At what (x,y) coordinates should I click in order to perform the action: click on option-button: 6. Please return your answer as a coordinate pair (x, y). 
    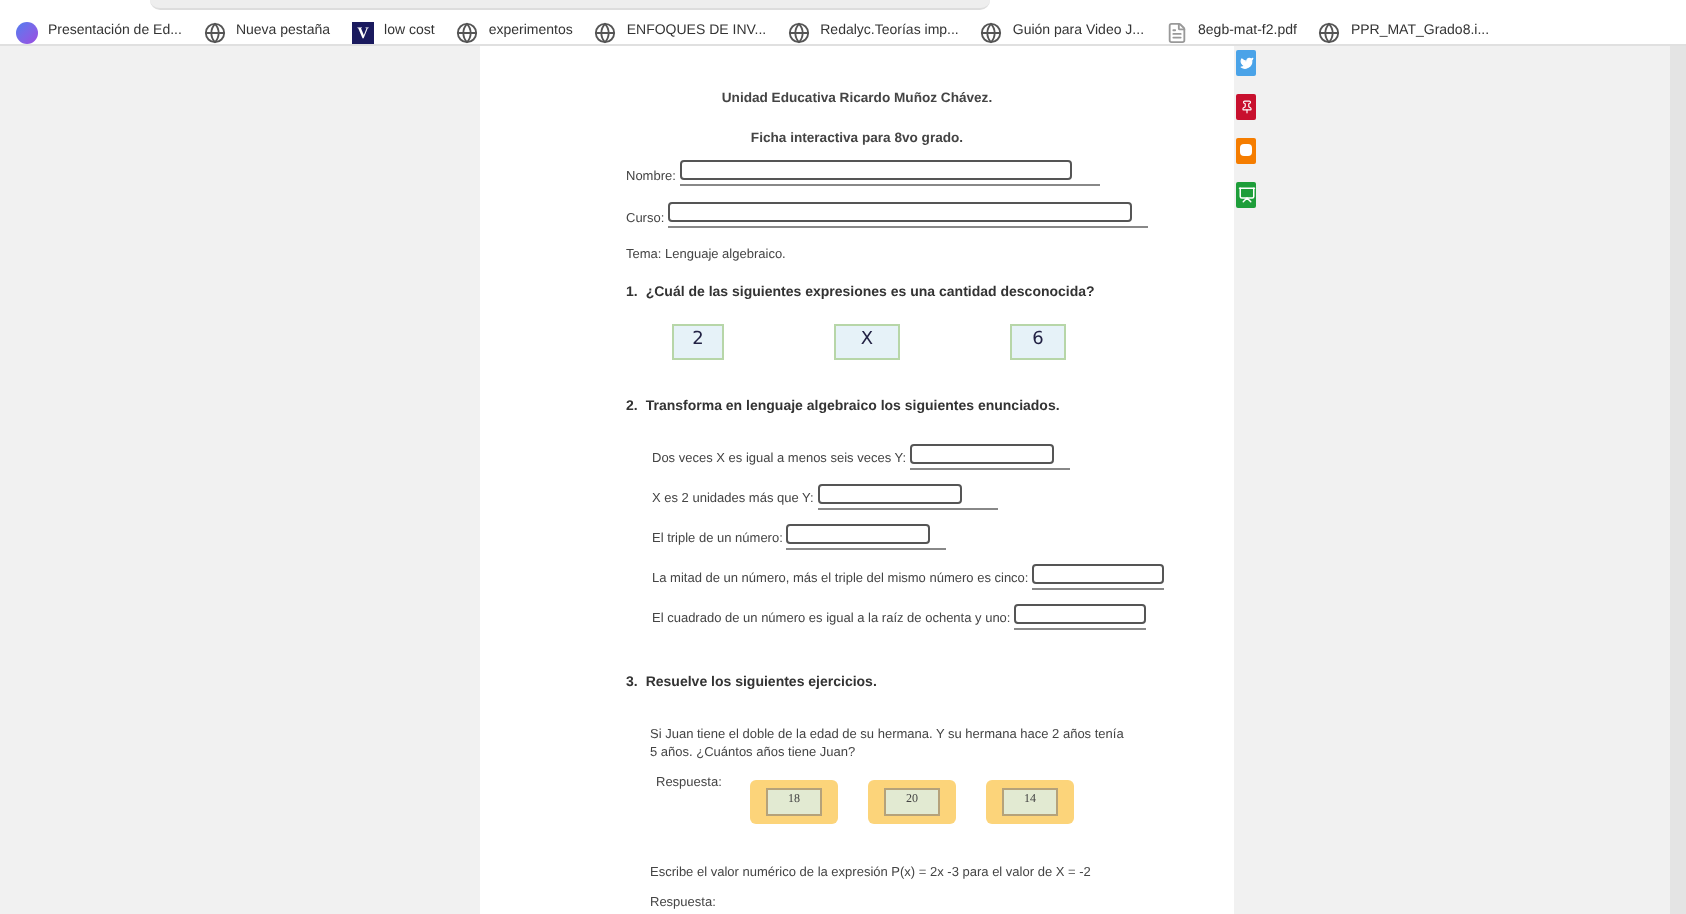
    Looking at the image, I should click on (1038, 341).